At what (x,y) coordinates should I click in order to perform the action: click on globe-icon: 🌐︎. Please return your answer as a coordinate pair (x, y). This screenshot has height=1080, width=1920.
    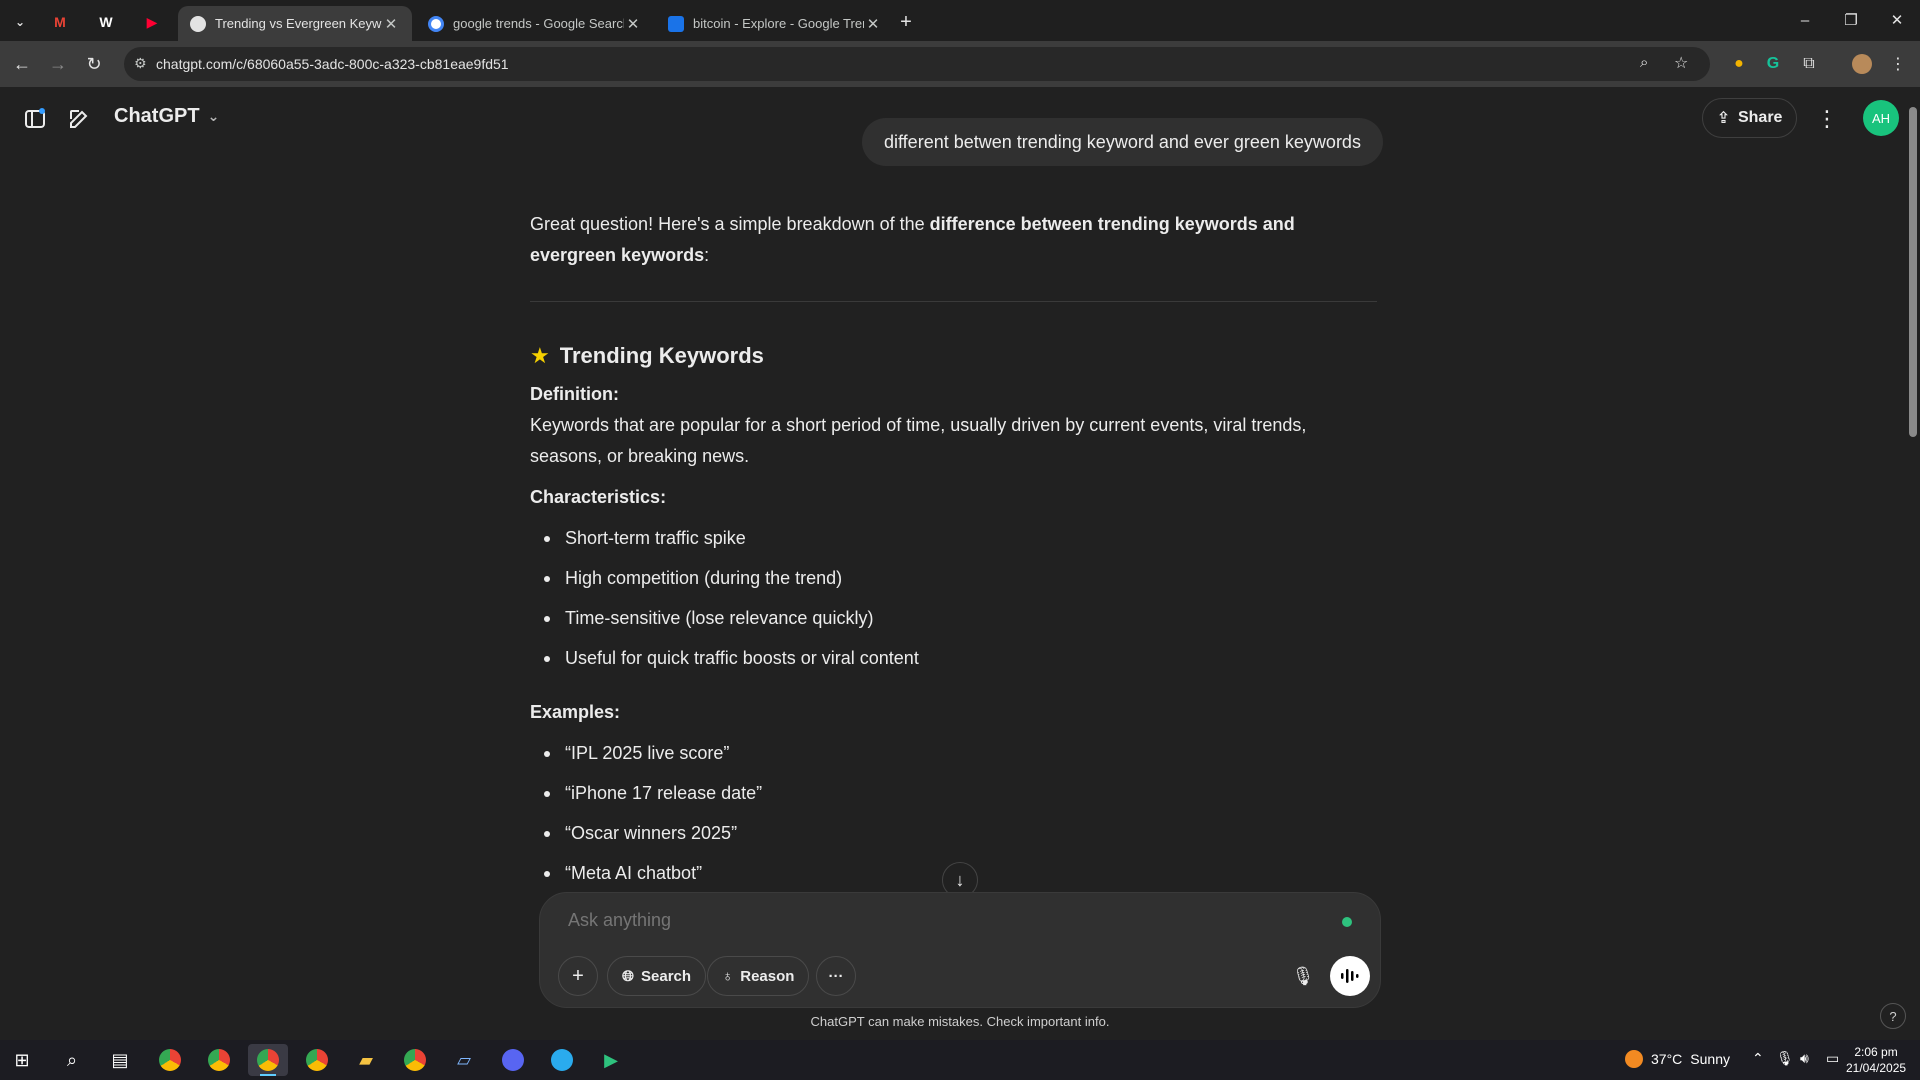
    Looking at the image, I should click on (628, 976).